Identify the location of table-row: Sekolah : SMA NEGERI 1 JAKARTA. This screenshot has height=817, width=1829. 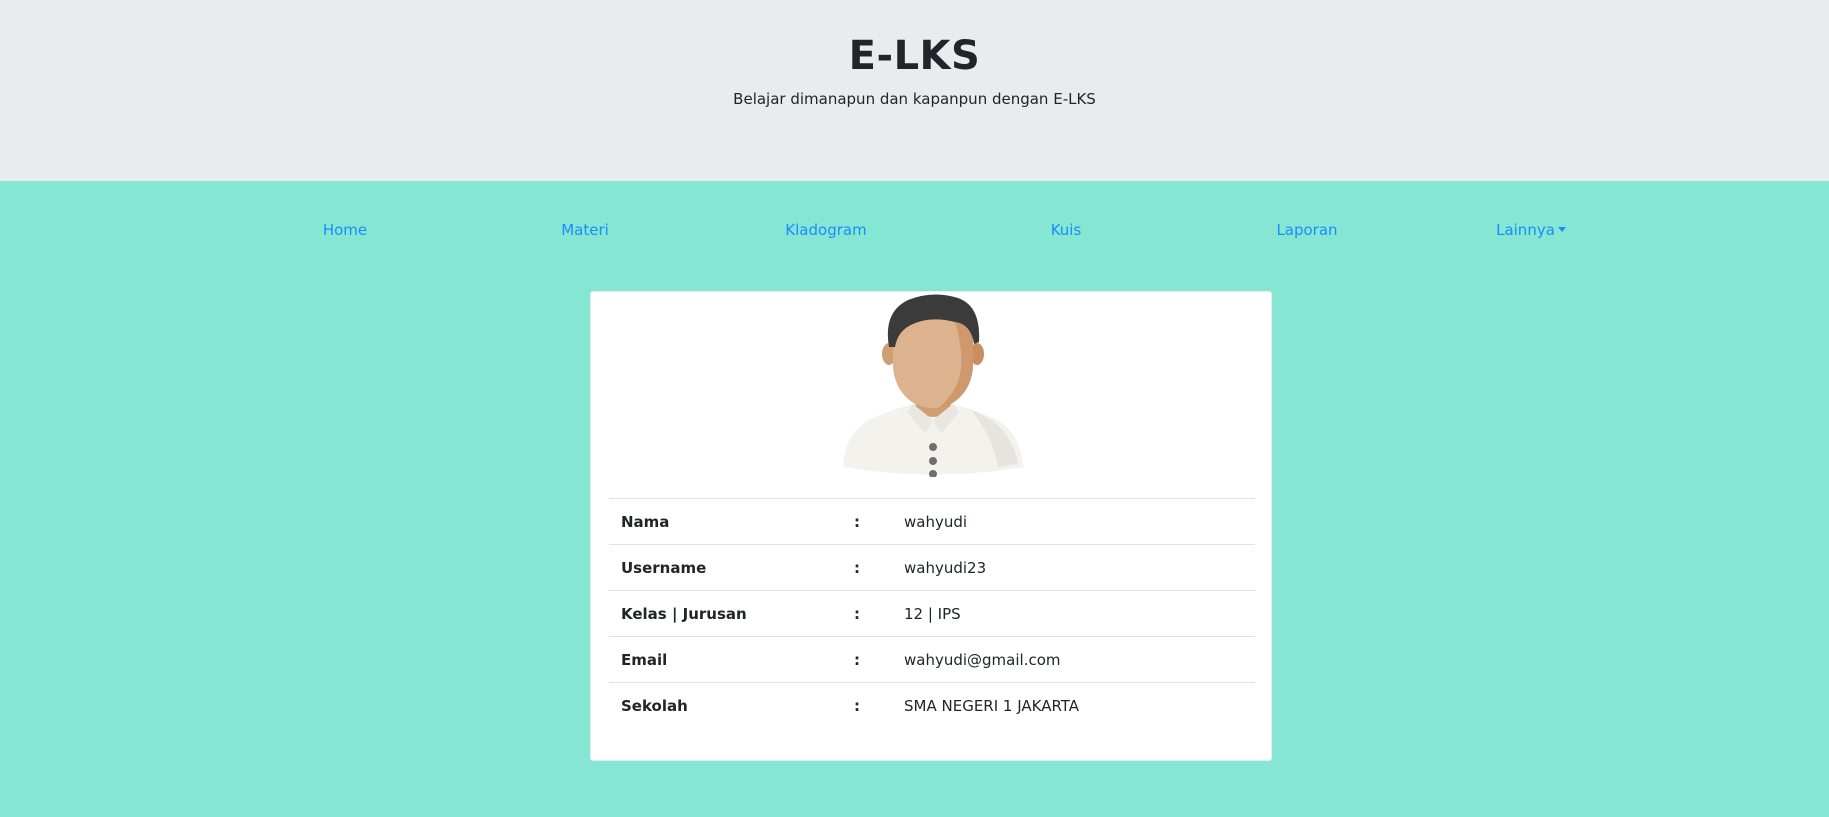
(932, 705).